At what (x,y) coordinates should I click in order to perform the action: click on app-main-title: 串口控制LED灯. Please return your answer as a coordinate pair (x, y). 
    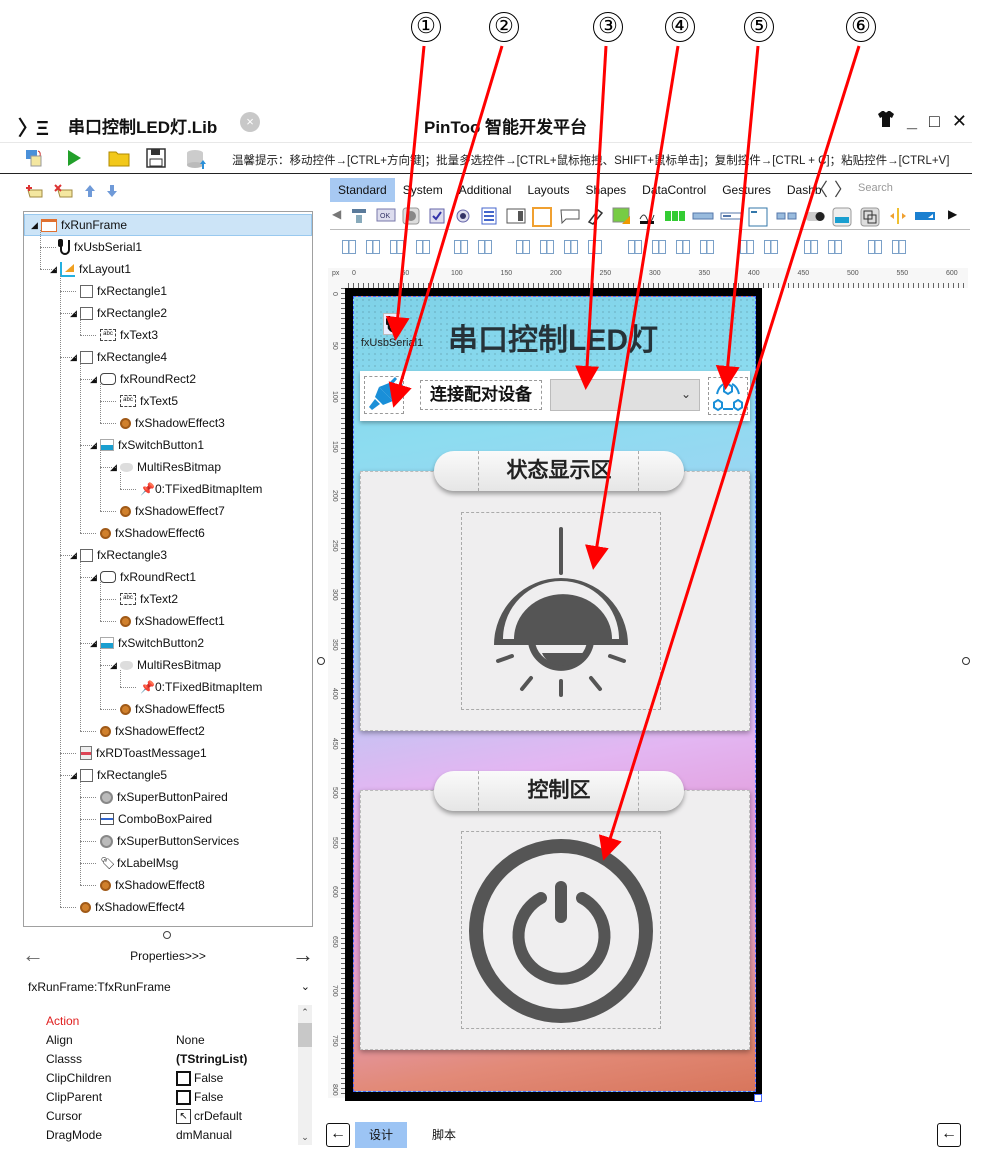
    Looking at the image, I should click on (553, 337).